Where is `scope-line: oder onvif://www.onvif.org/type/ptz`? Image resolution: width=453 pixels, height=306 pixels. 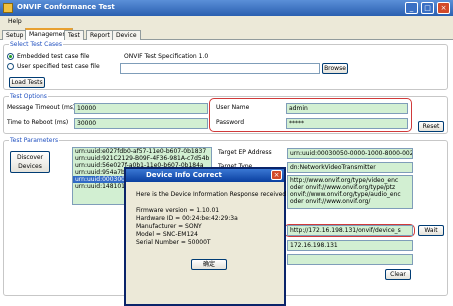 scope-line: oder onvif://www.onvif.org/type/ptz is located at coordinates (343, 187).